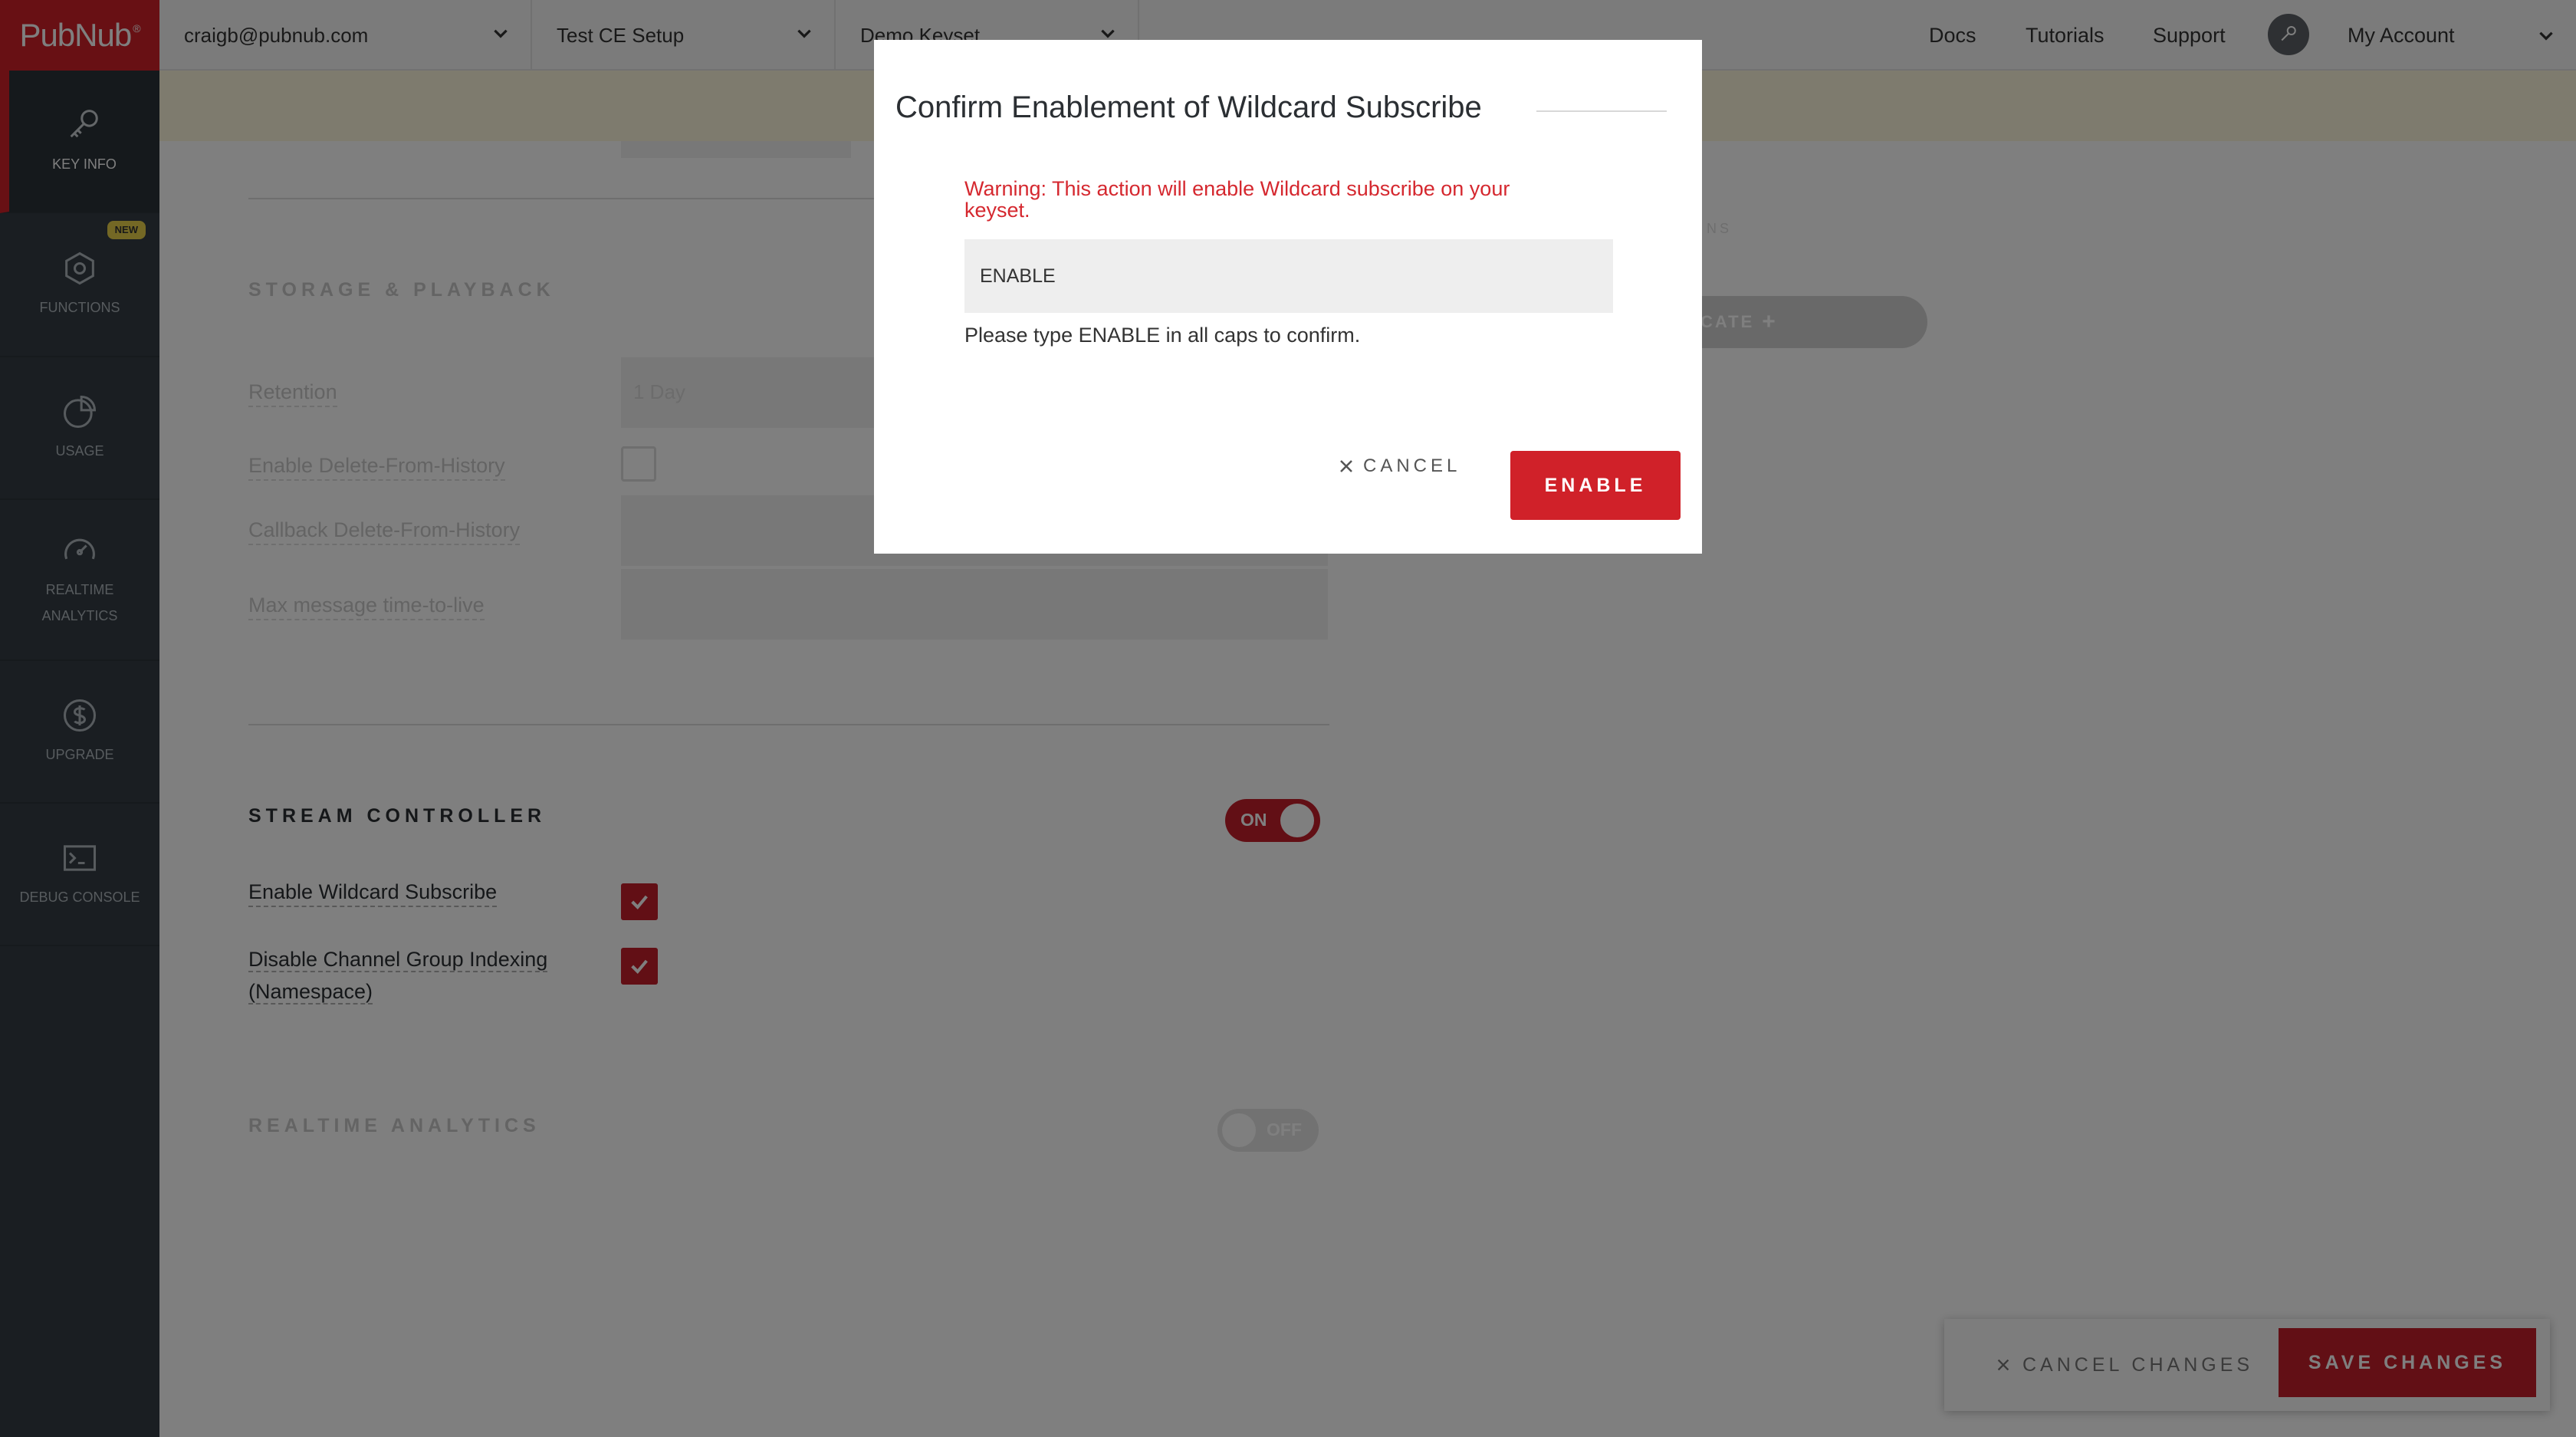 This screenshot has height=1437, width=2576. What do you see at coordinates (1188, 107) in the screenshot?
I see `modal-title: Confirm Enablement of Wildcard Subscribe` at bounding box center [1188, 107].